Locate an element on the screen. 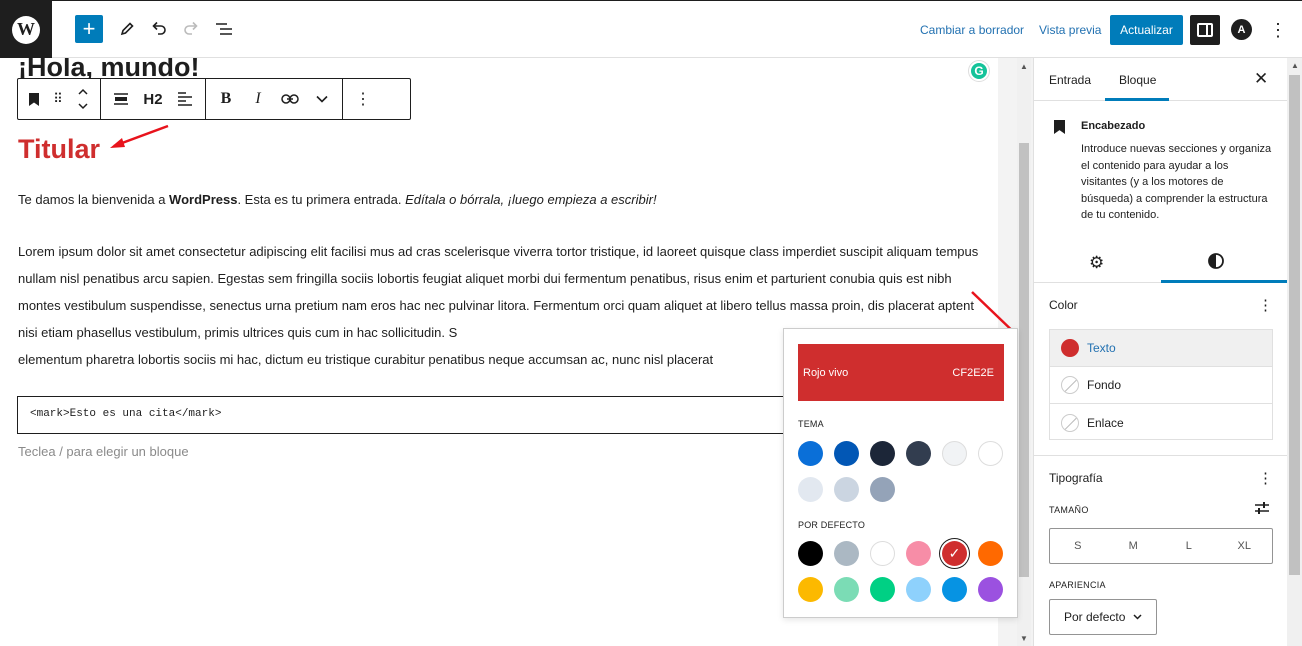 The height and width of the screenshot is (646, 1302). wordpress-logo-icon: W is located at coordinates (26, 29).